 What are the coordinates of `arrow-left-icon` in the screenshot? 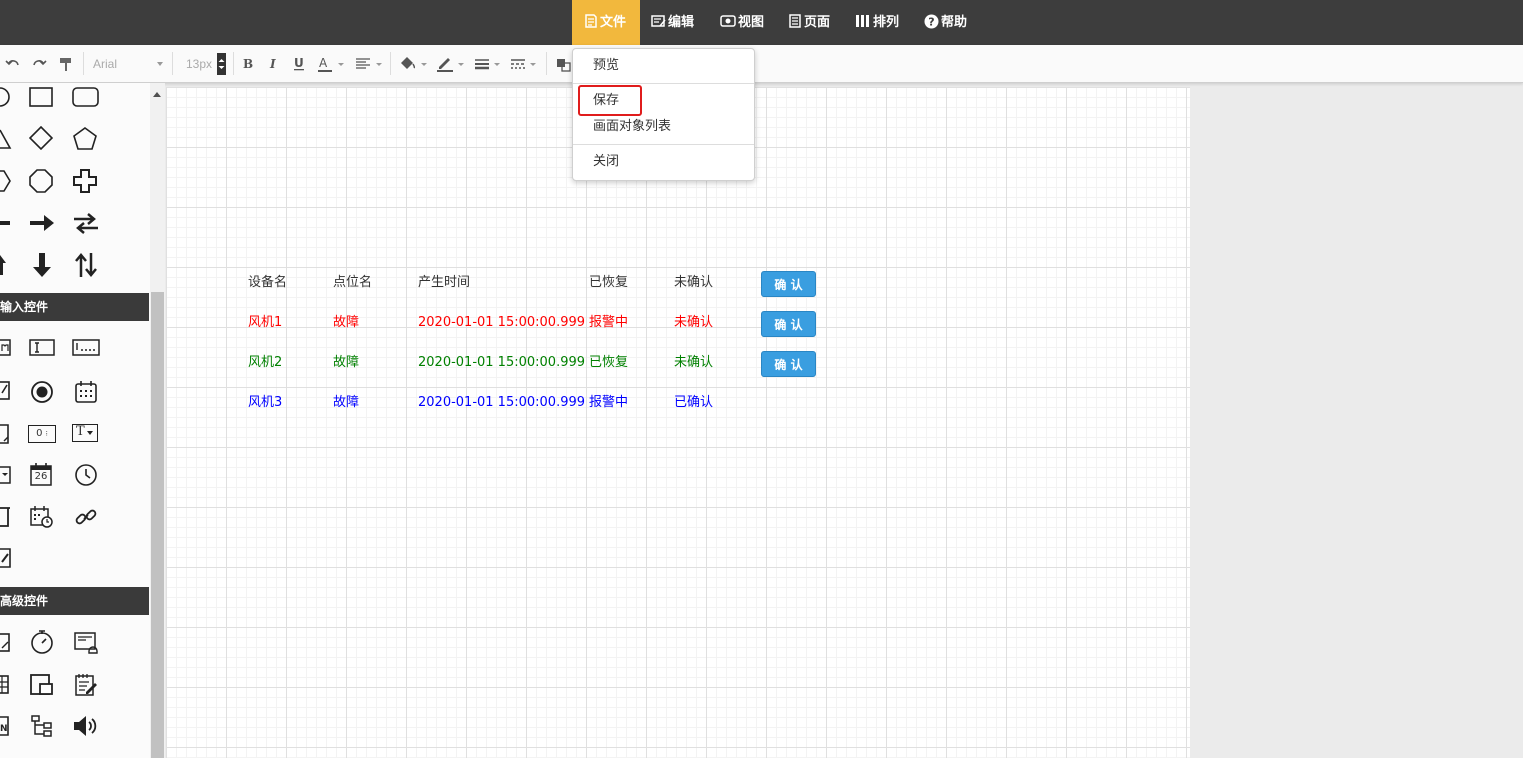 It's located at (6, 223).